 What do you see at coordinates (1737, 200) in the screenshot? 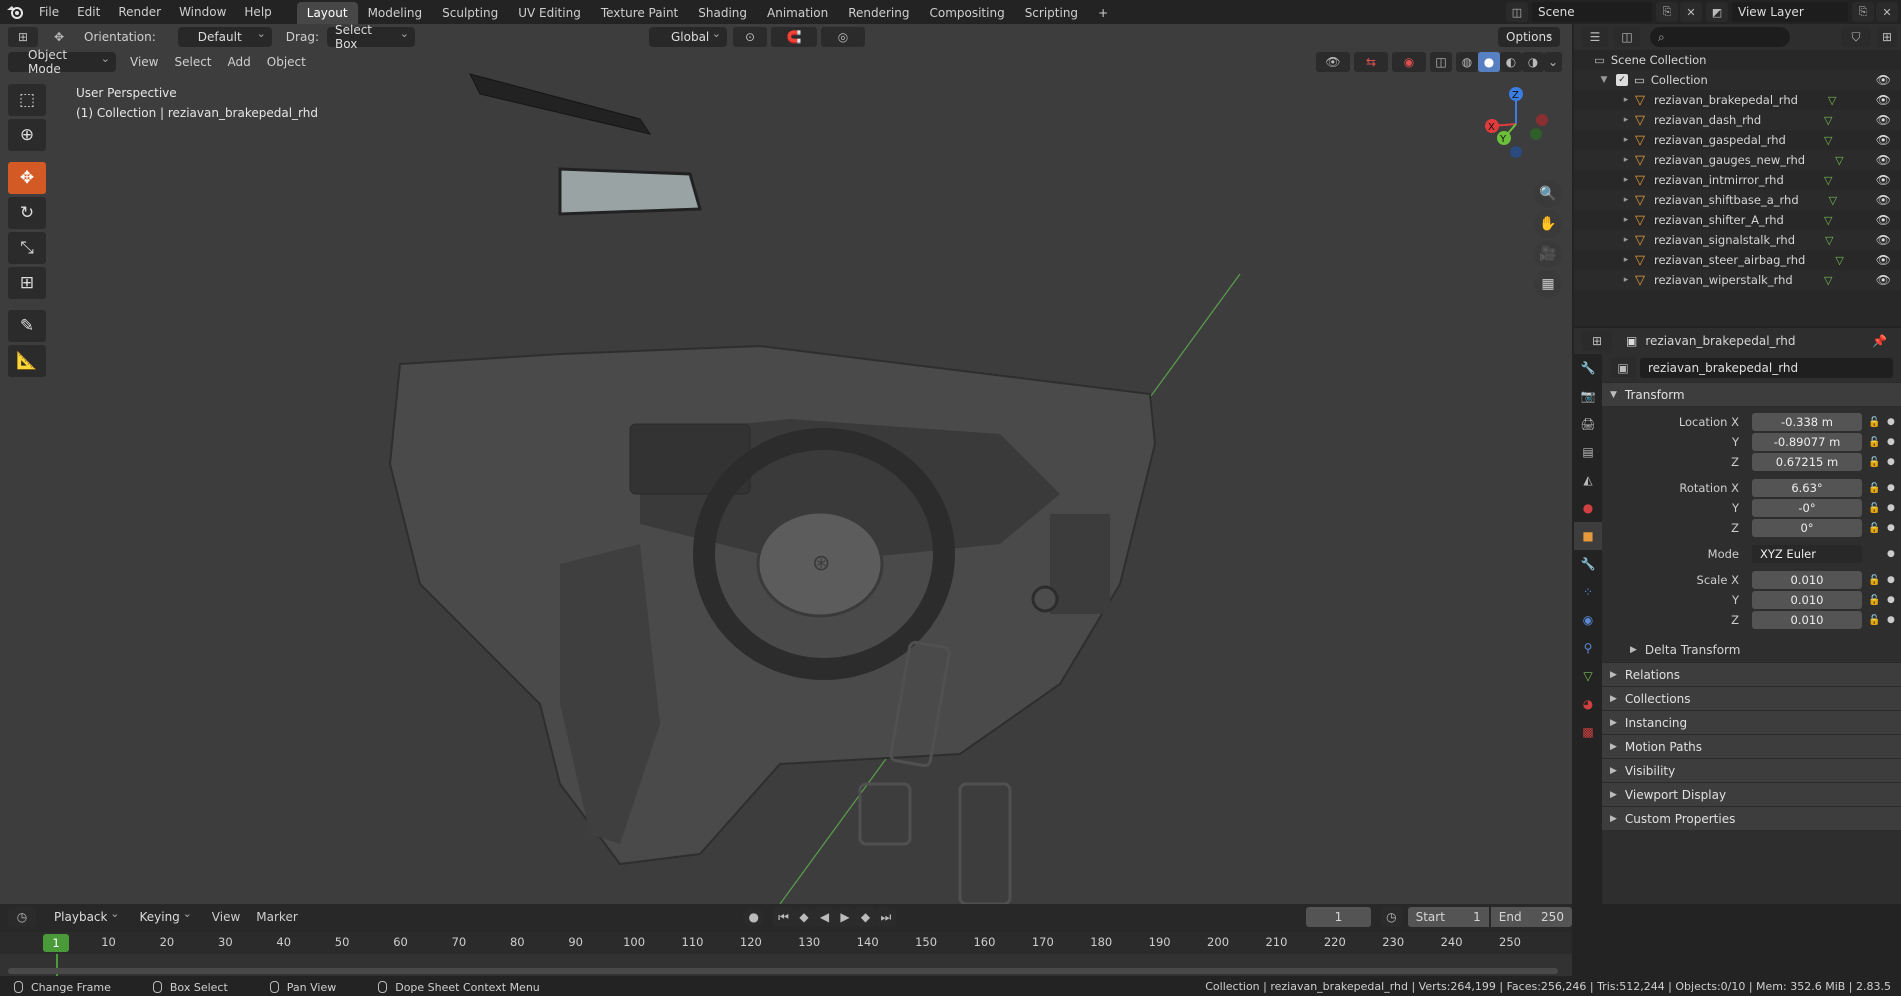
I see `outliner-object-row: ▸ ▽ reziavan_shiftbase_a_rhd ▽ 👁` at bounding box center [1737, 200].